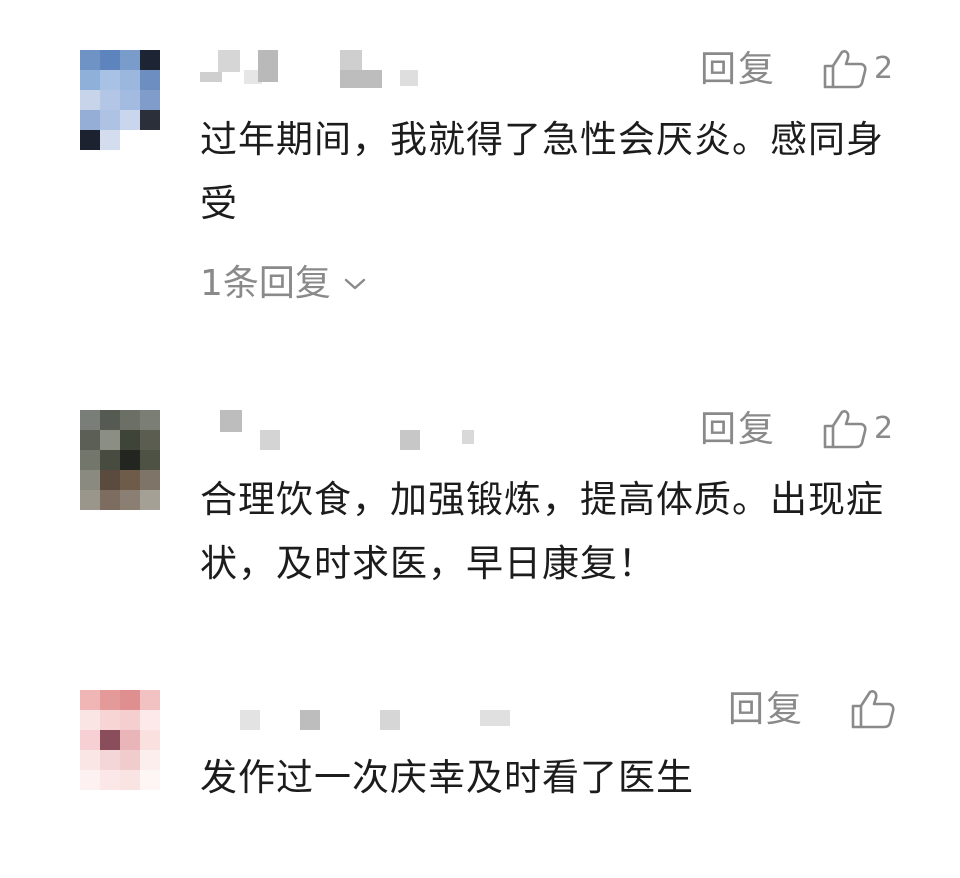  What do you see at coordinates (265, 283) in the screenshot?
I see `replies-count-label: 1条回复` at bounding box center [265, 283].